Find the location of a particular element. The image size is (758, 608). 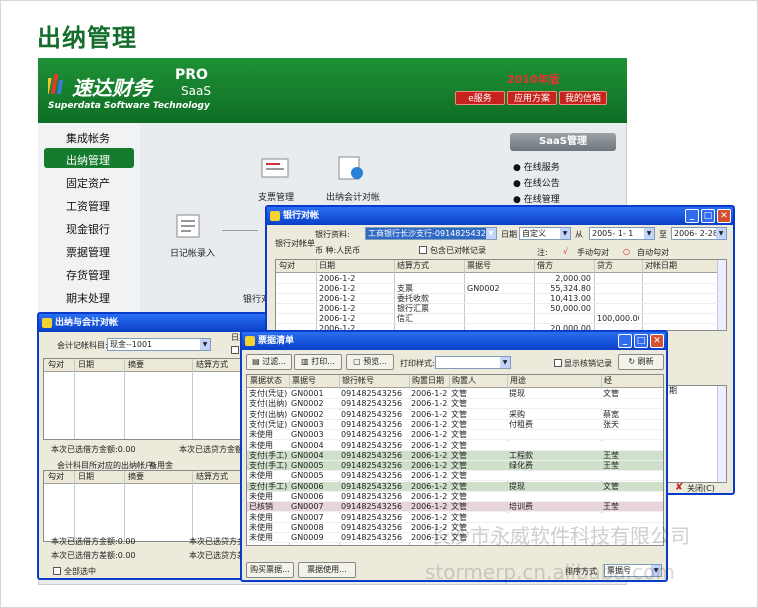

voucher-window-titlebar: 票据清单 _ □ ✕ is located at coordinates (454, 341).